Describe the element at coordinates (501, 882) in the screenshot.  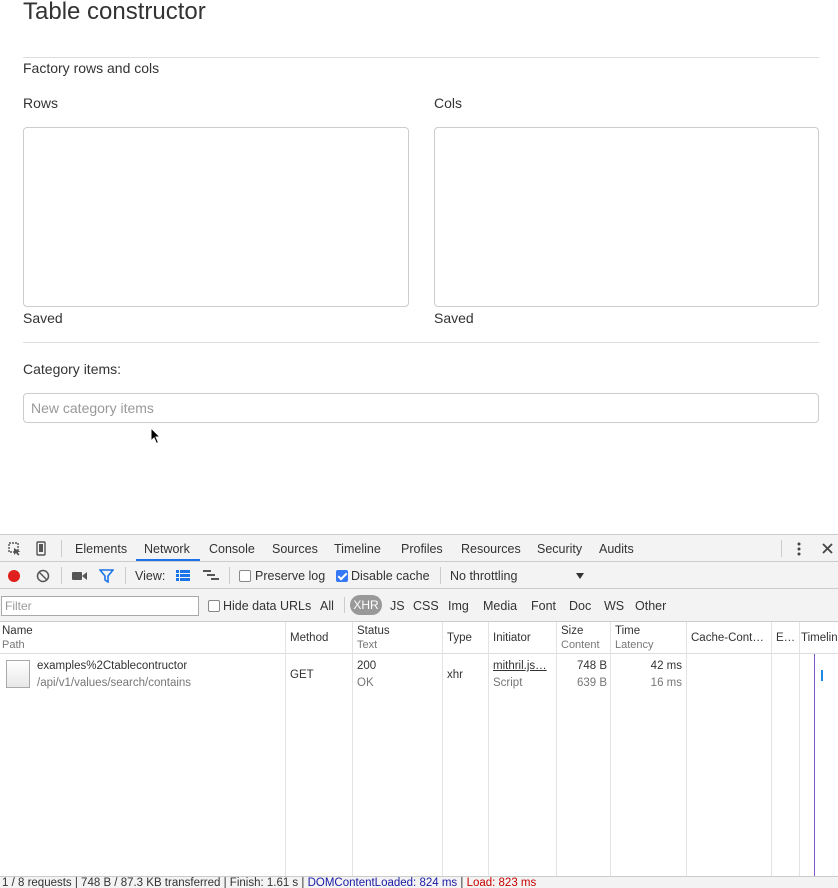
I see `load-time: Load: 823 ms` at that location.